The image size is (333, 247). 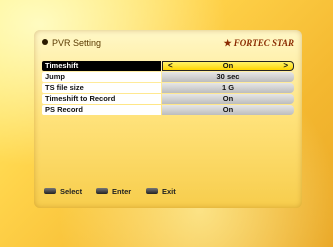 What do you see at coordinates (263, 43) in the screenshot?
I see `brand-text: FORTEC STAR` at bounding box center [263, 43].